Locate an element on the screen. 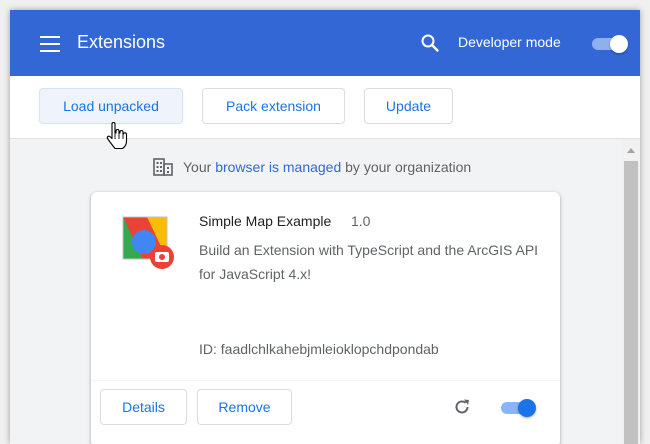 The width and height of the screenshot is (650, 444). vertical-scrollbar is located at coordinates (631, 291).